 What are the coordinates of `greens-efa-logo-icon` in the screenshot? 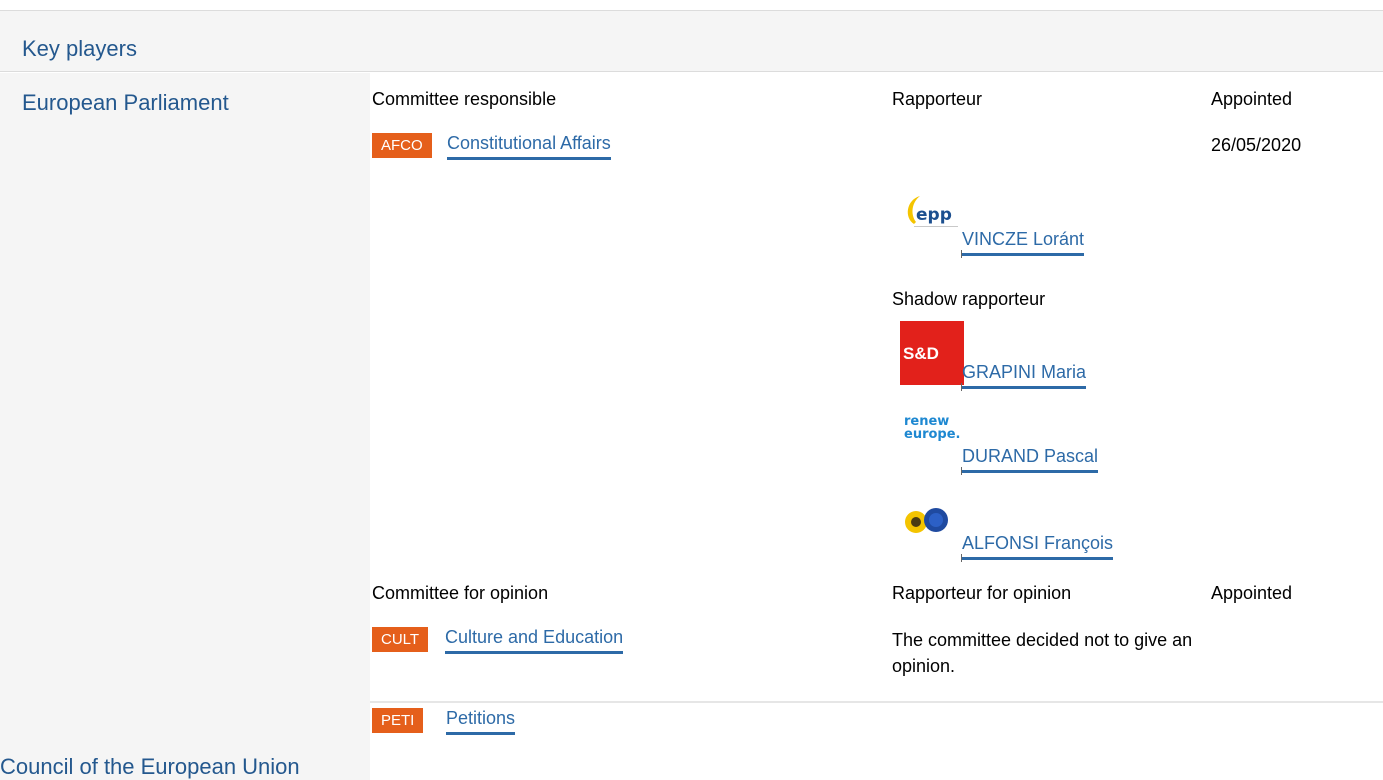 It's located at (932, 526).